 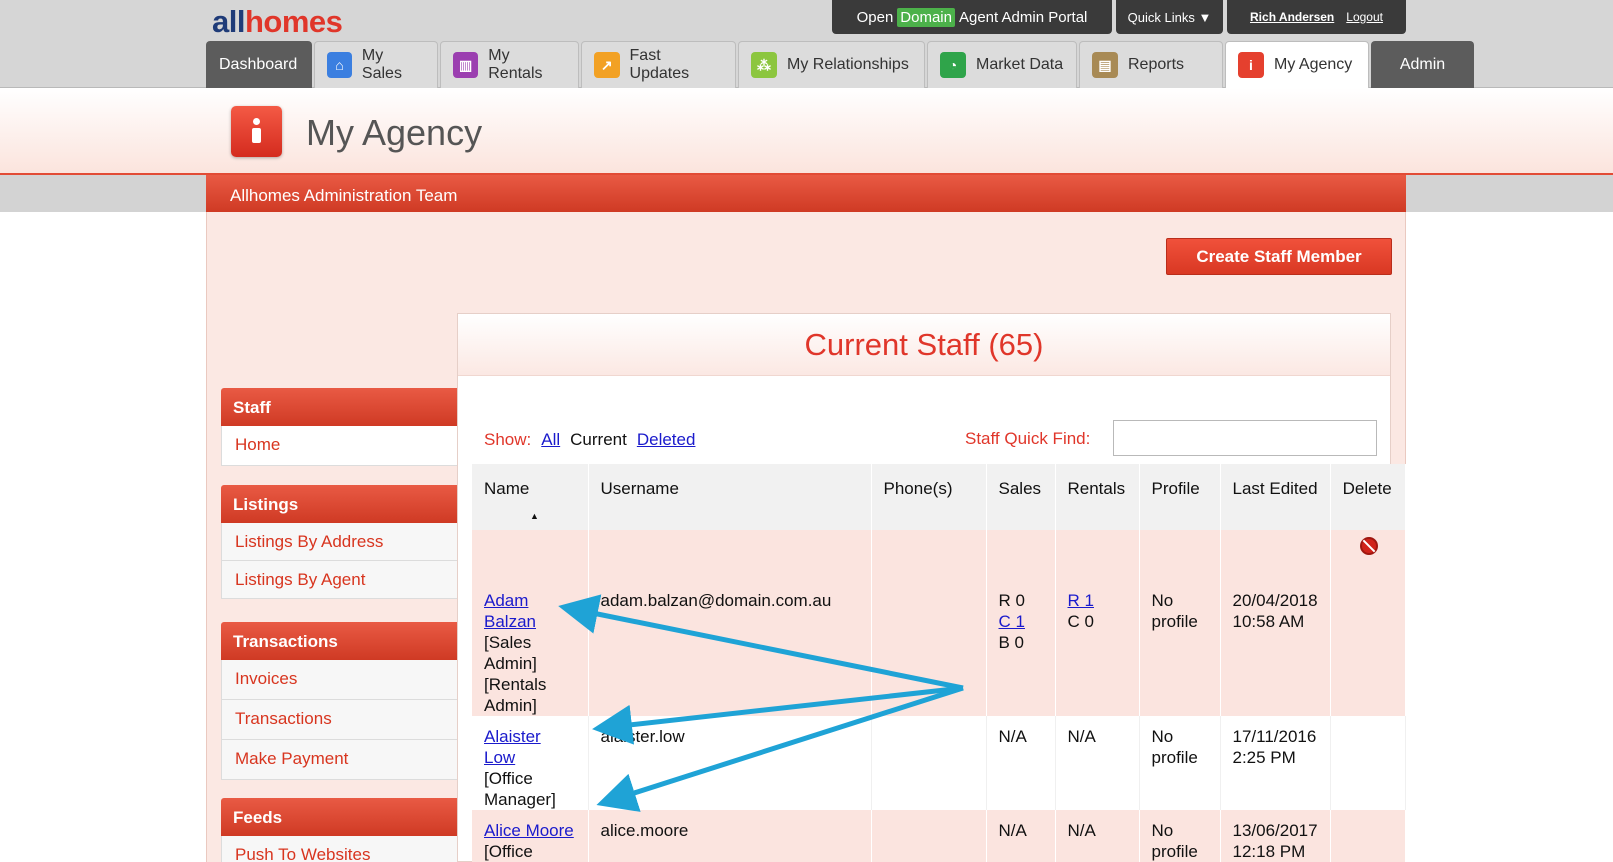 What do you see at coordinates (1279, 256) in the screenshot?
I see `create-staff-member-button: Create Staff Member` at bounding box center [1279, 256].